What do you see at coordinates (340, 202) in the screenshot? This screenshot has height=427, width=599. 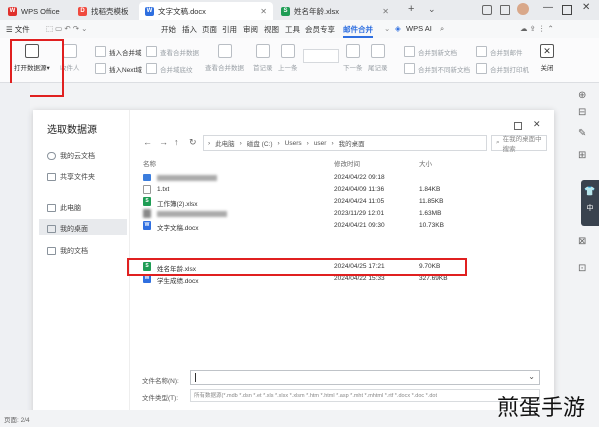 I see `file-row: S 工作簿(2).xlsx 2024/04/24 11:05 11.85KB` at bounding box center [340, 202].